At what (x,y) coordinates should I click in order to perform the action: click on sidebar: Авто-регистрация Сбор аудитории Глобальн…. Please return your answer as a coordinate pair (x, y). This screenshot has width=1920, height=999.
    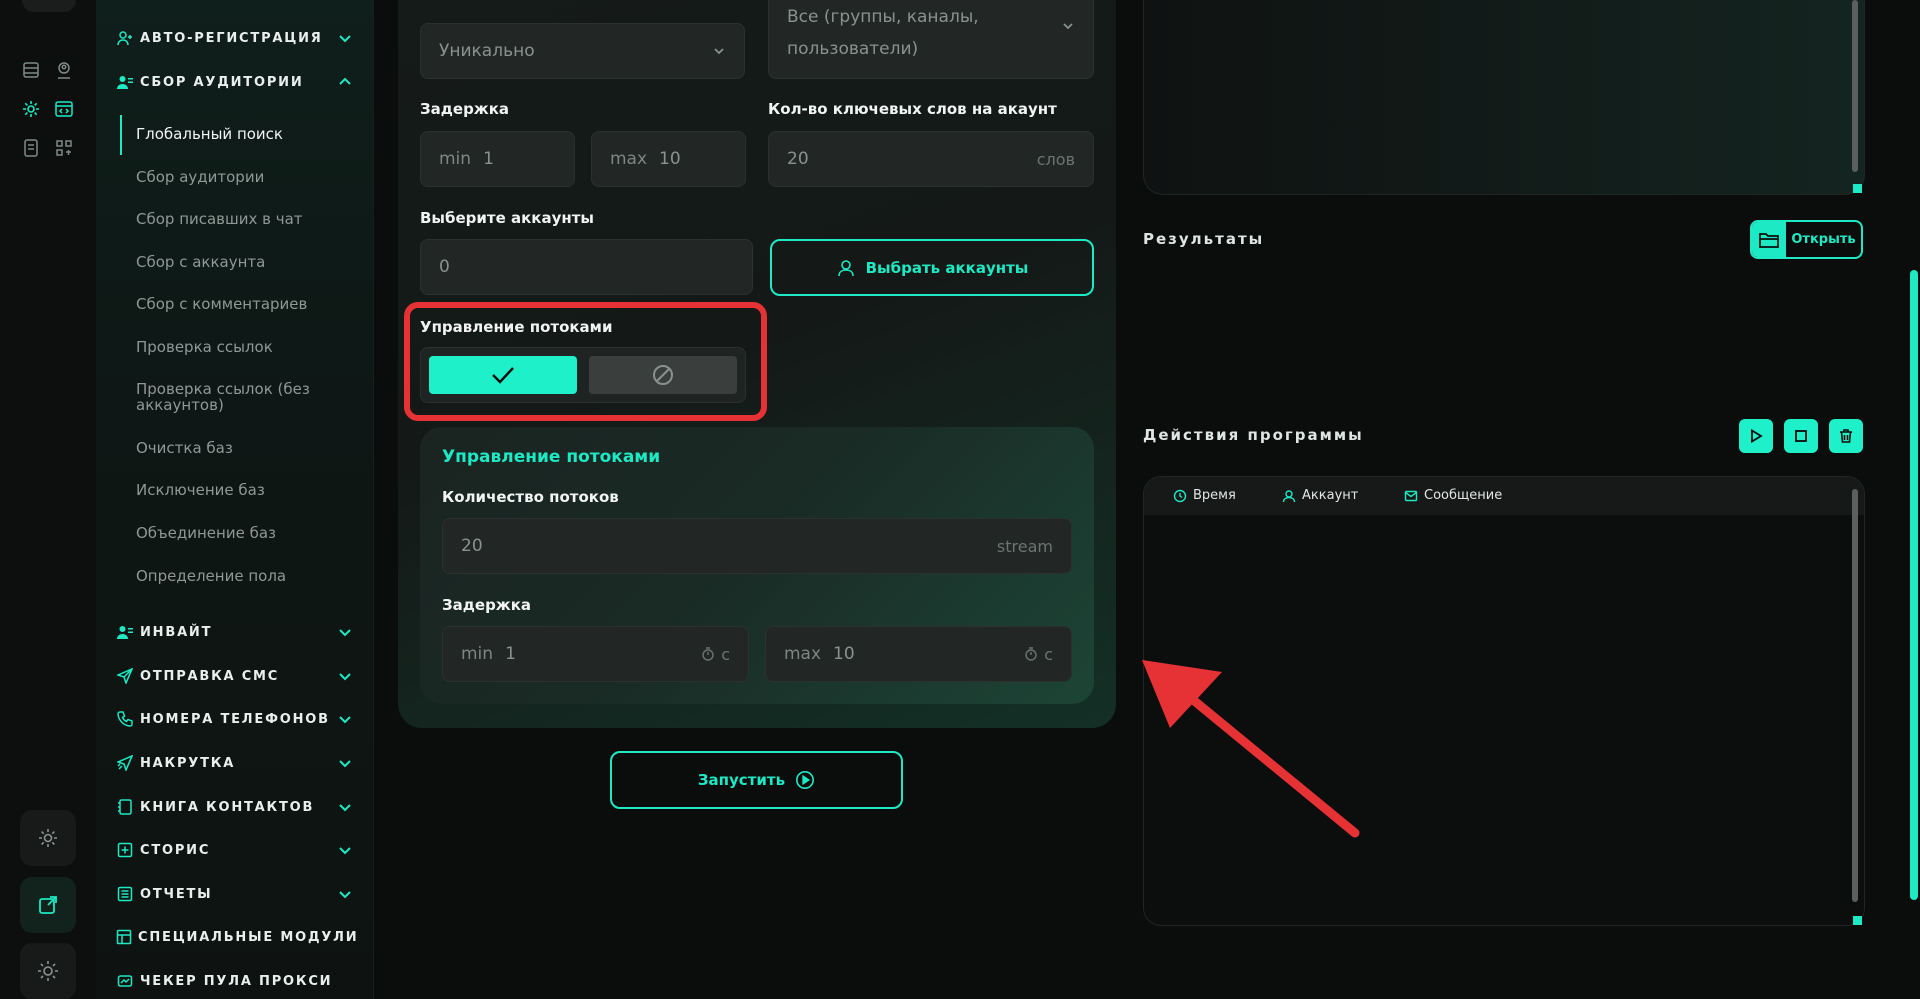
    Looking at the image, I should click on (235, 499).